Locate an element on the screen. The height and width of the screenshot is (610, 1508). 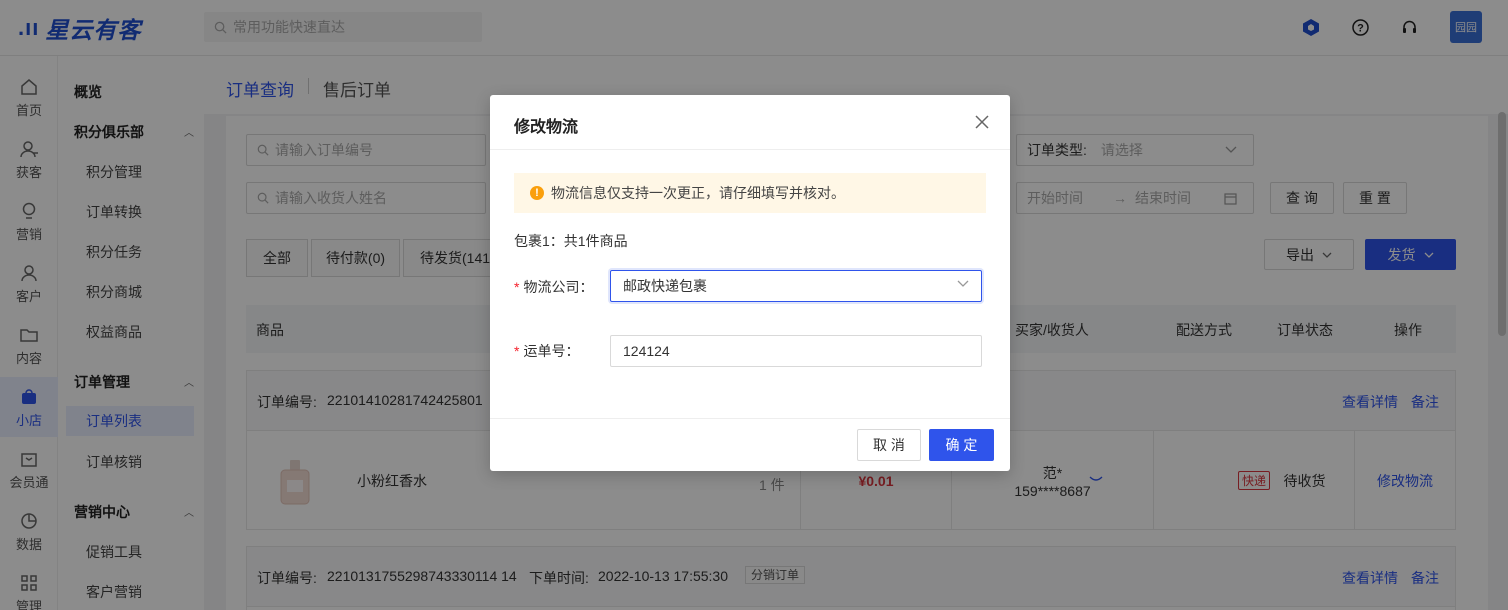
company-label: * 物流公司： is located at coordinates (553, 287).